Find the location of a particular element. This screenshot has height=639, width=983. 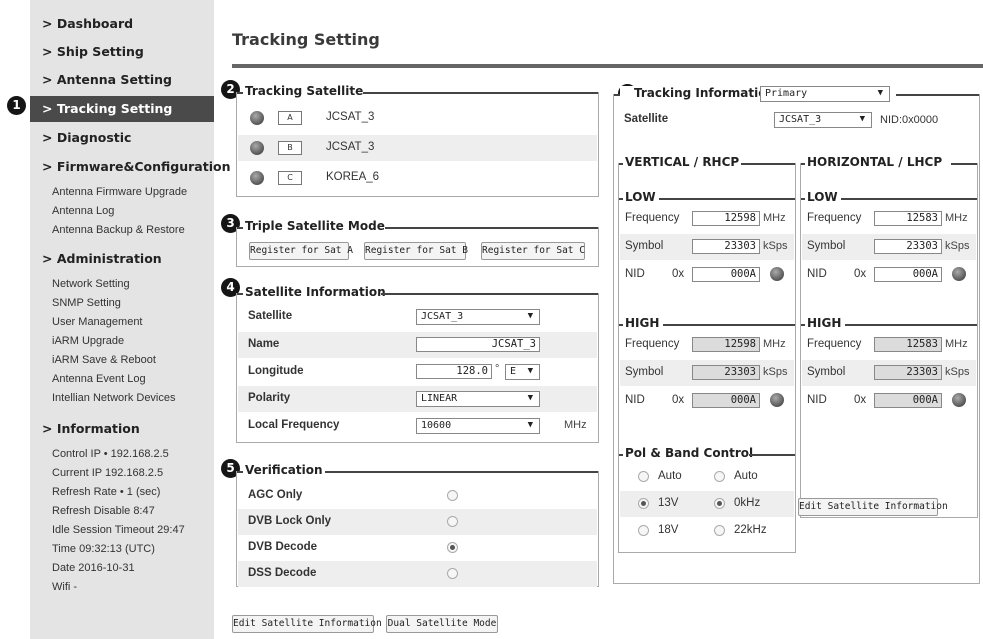

nav-administration: > Administration is located at coordinates (102, 258).